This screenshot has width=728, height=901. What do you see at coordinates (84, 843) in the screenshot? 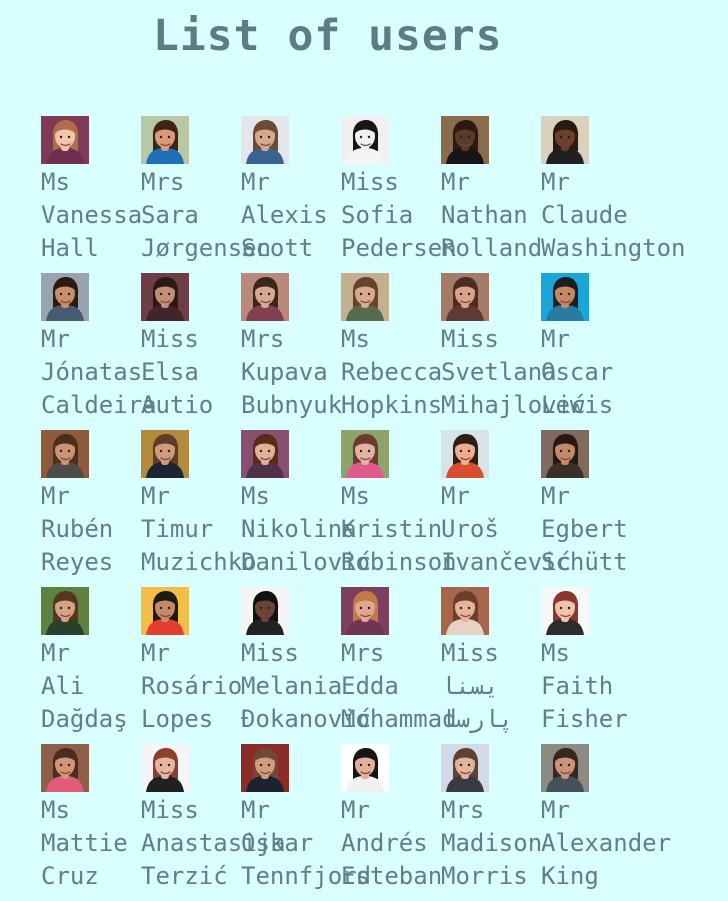
I see `user-first-name: Mattie` at bounding box center [84, 843].